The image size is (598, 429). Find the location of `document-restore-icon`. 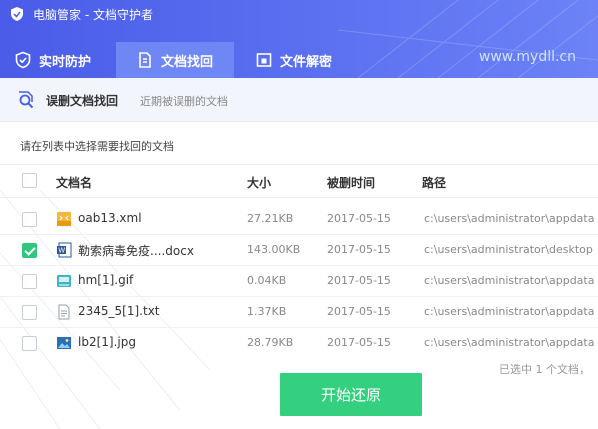

document-restore-icon is located at coordinates (145, 60).